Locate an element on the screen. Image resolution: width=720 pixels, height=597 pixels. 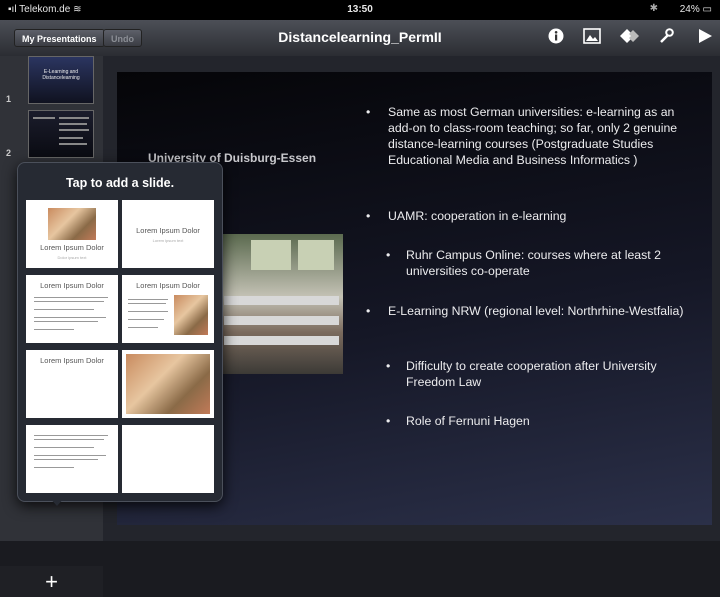
clock: 13:50 is located at coordinates (360, 9).